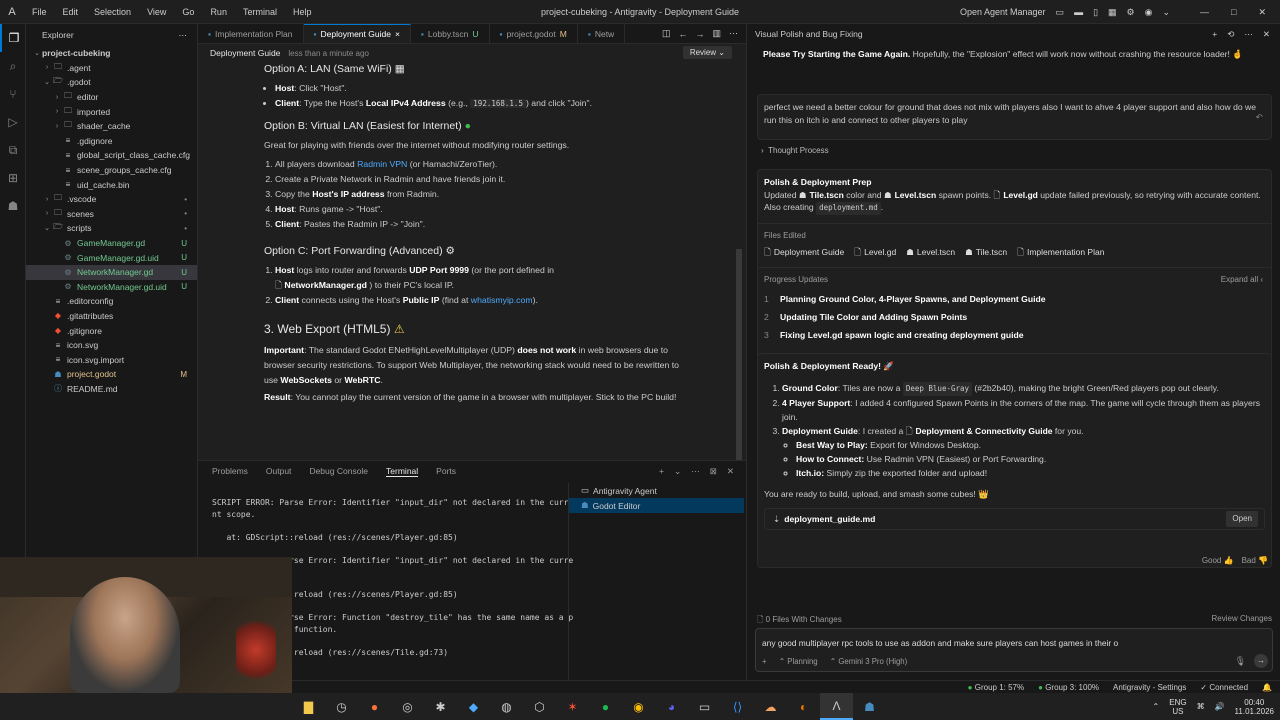 Image resolution: width=1280 pixels, height=720 pixels. Describe the element at coordinates (699, 34) in the screenshot. I see `forward-icon: →` at that location.